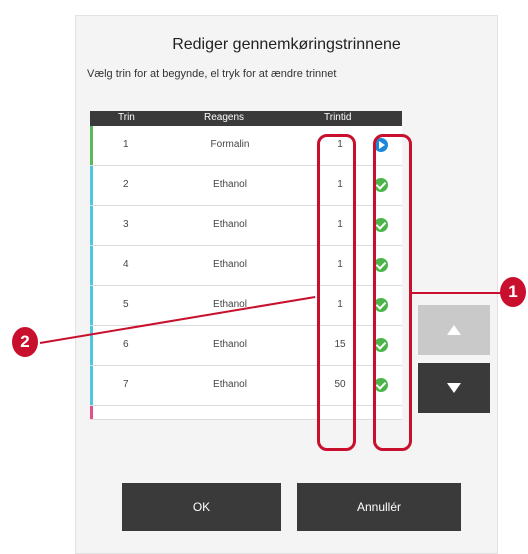 The image size is (528, 554). What do you see at coordinates (392, 292) in the screenshot?
I see `status-column-highlight` at bounding box center [392, 292].